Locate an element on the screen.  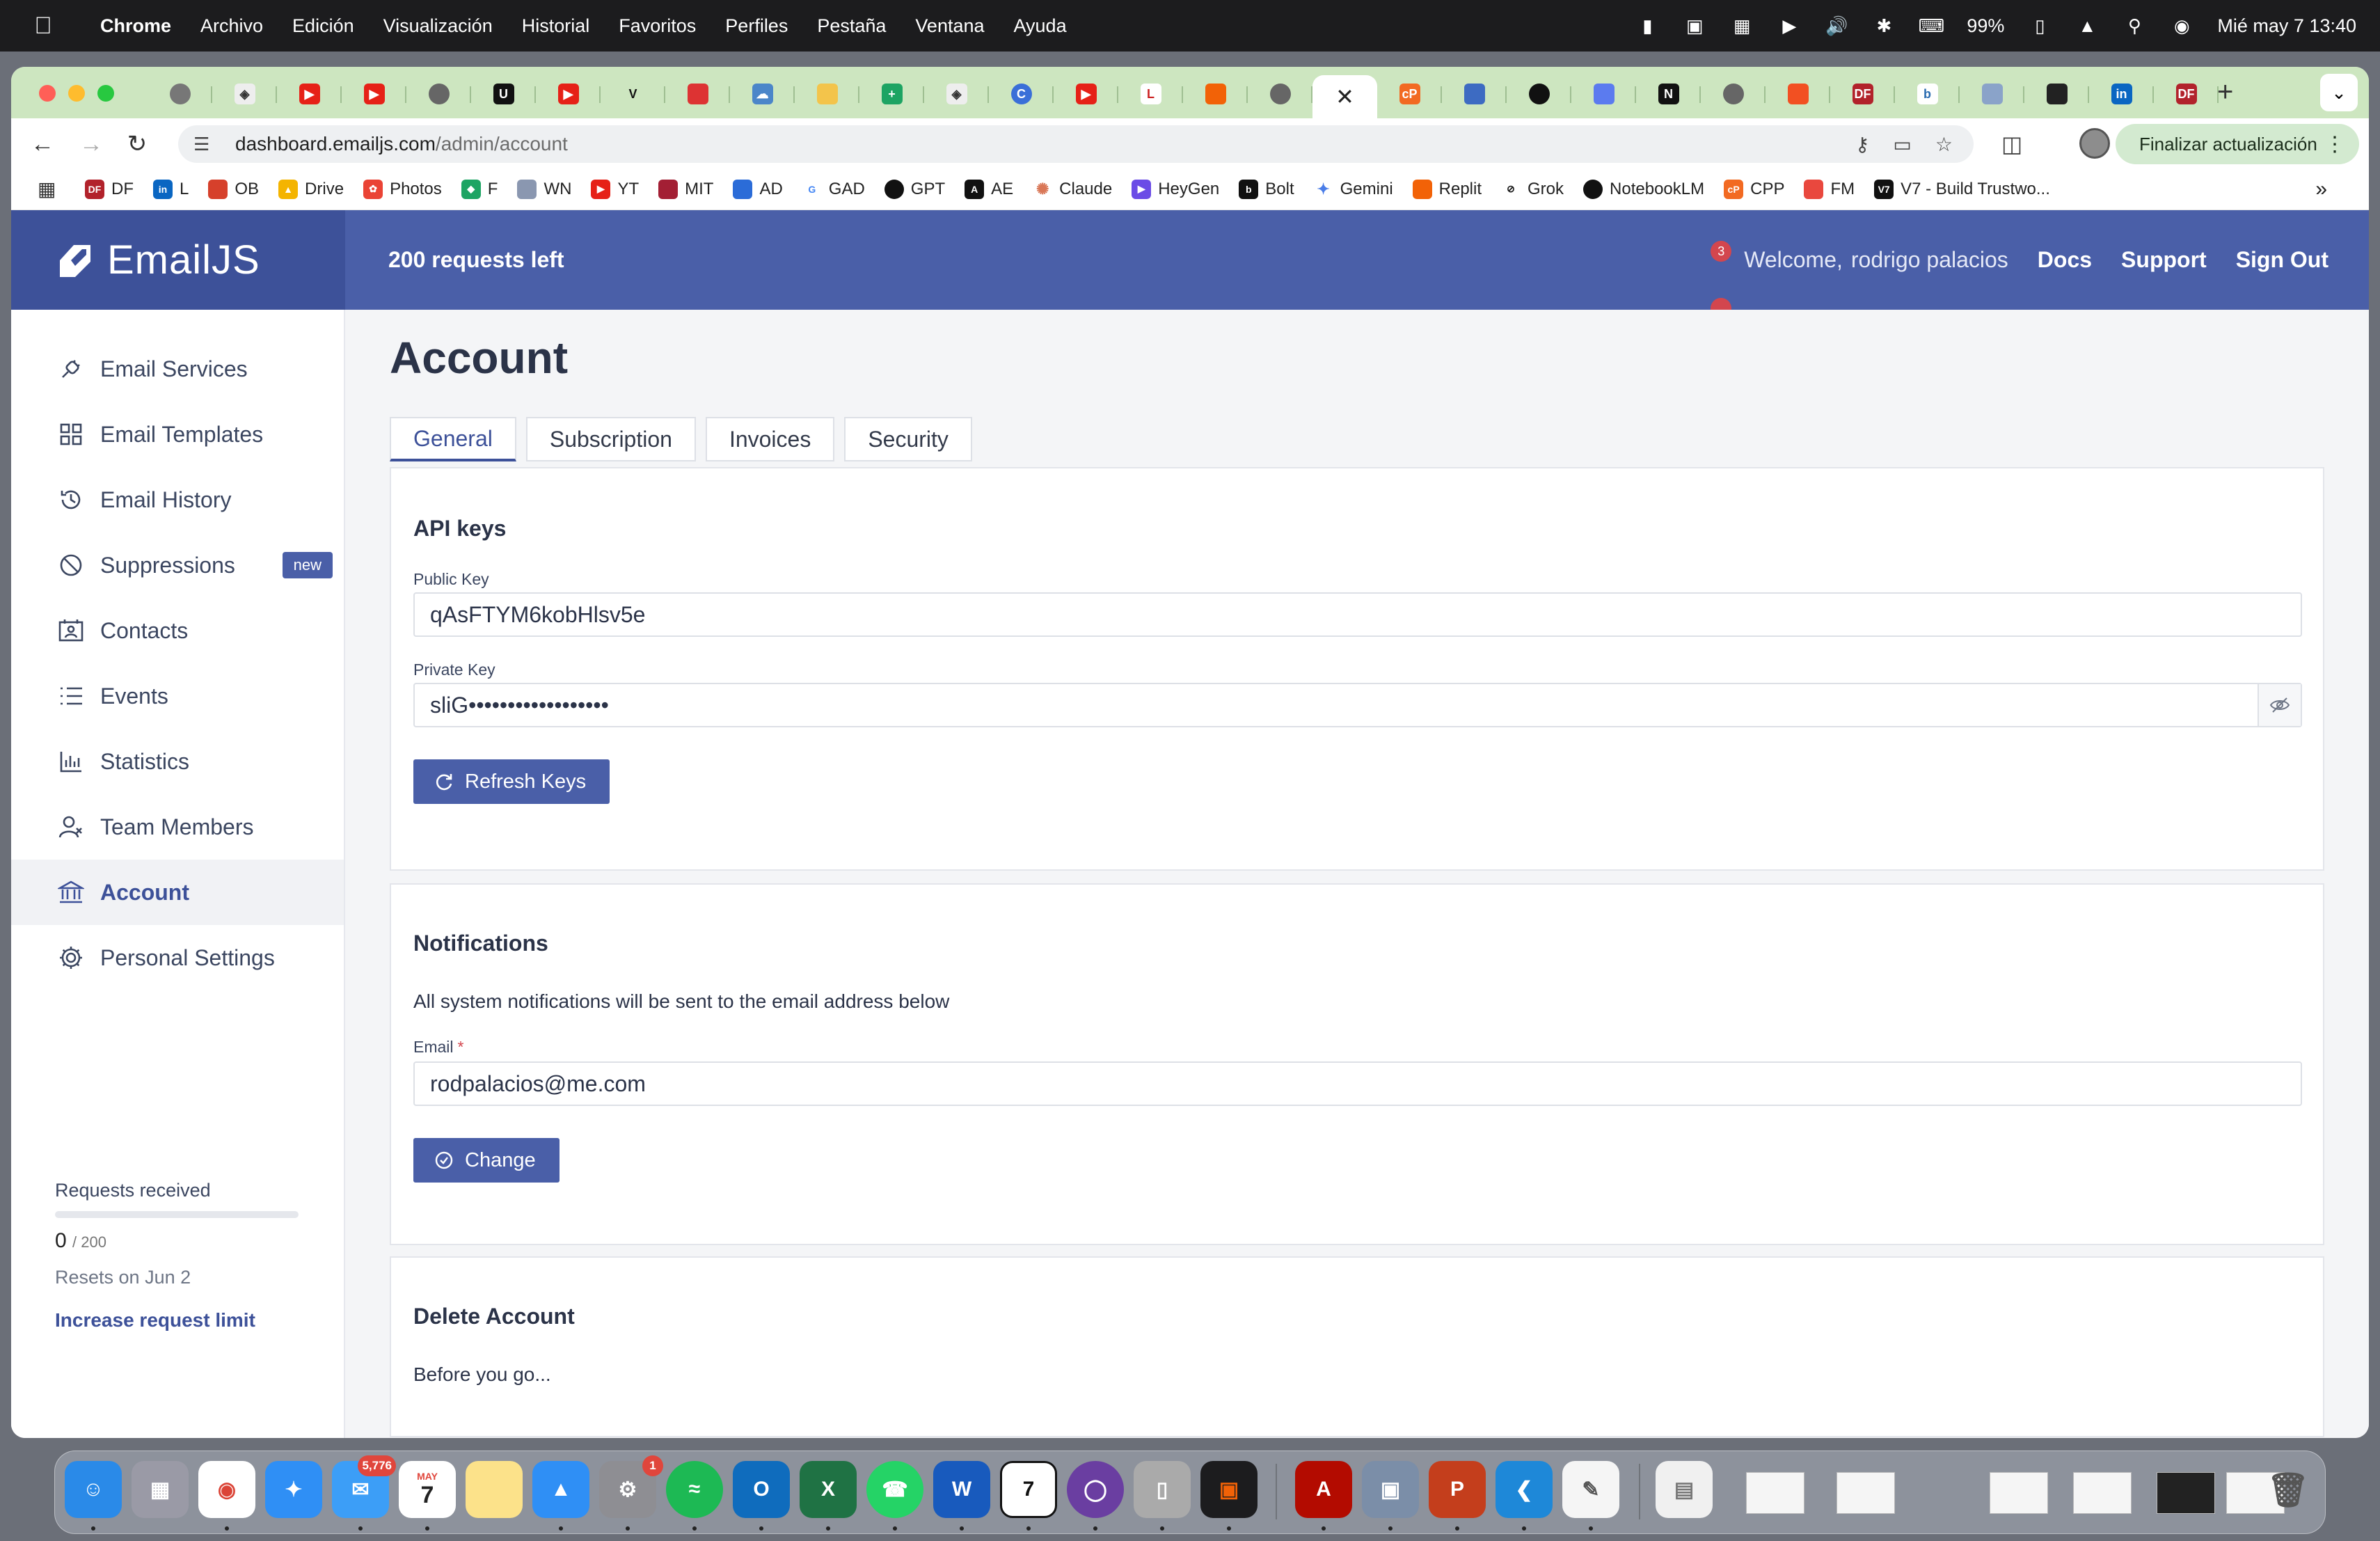
bookmark-wn: WN is located at coordinates (544, 189).